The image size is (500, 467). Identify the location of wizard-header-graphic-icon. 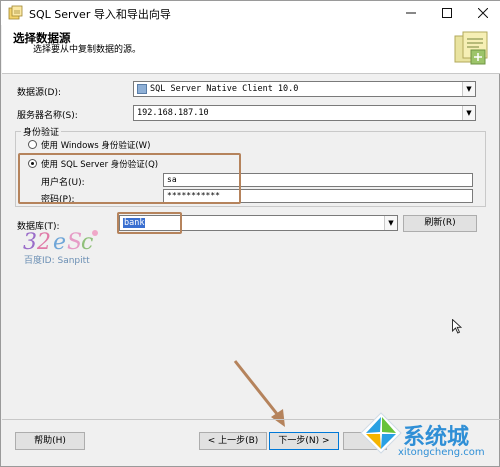
(471, 48).